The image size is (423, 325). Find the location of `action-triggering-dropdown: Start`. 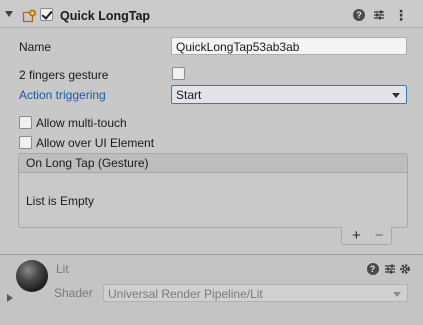

action-triggering-dropdown: Start is located at coordinates (289, 94).